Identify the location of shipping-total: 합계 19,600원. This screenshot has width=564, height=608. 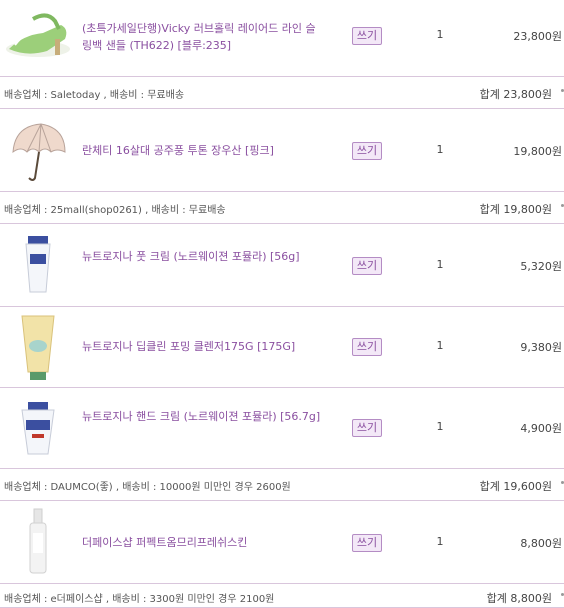
(516, 486).